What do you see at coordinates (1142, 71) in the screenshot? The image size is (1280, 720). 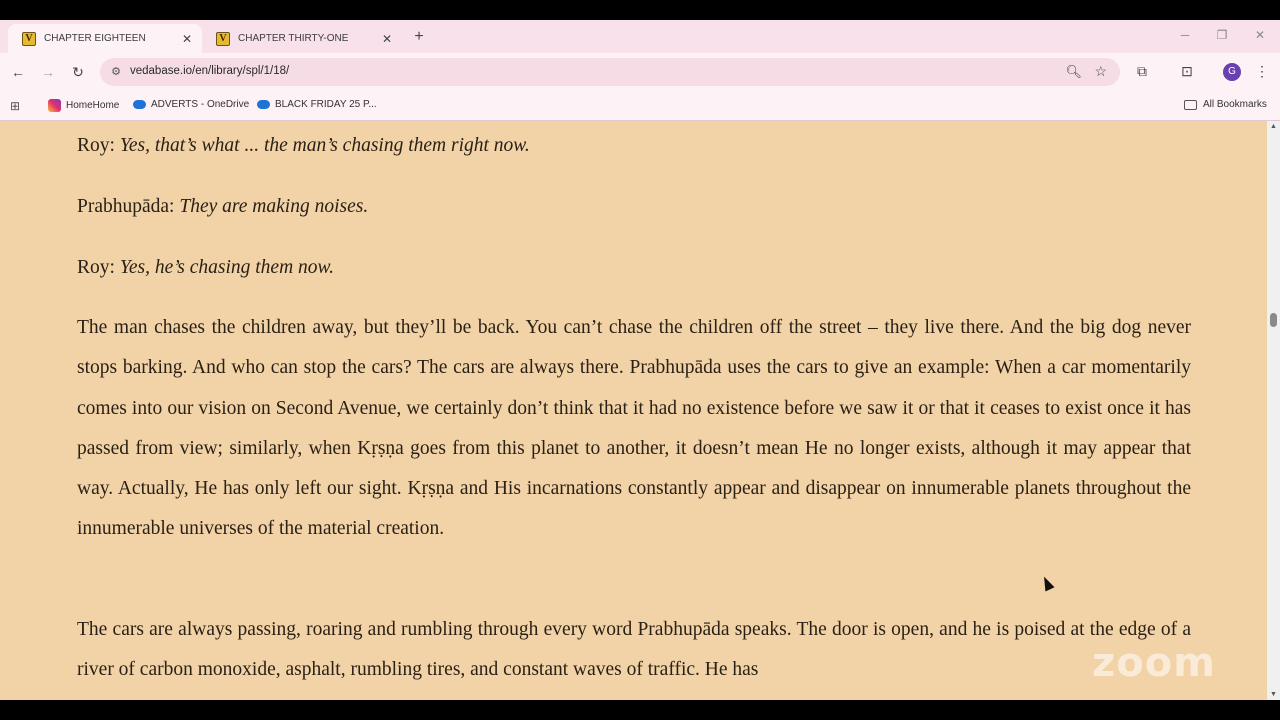 I see `extensions-puzzle-icon: ⧉` at bounding box center [1142, 71].